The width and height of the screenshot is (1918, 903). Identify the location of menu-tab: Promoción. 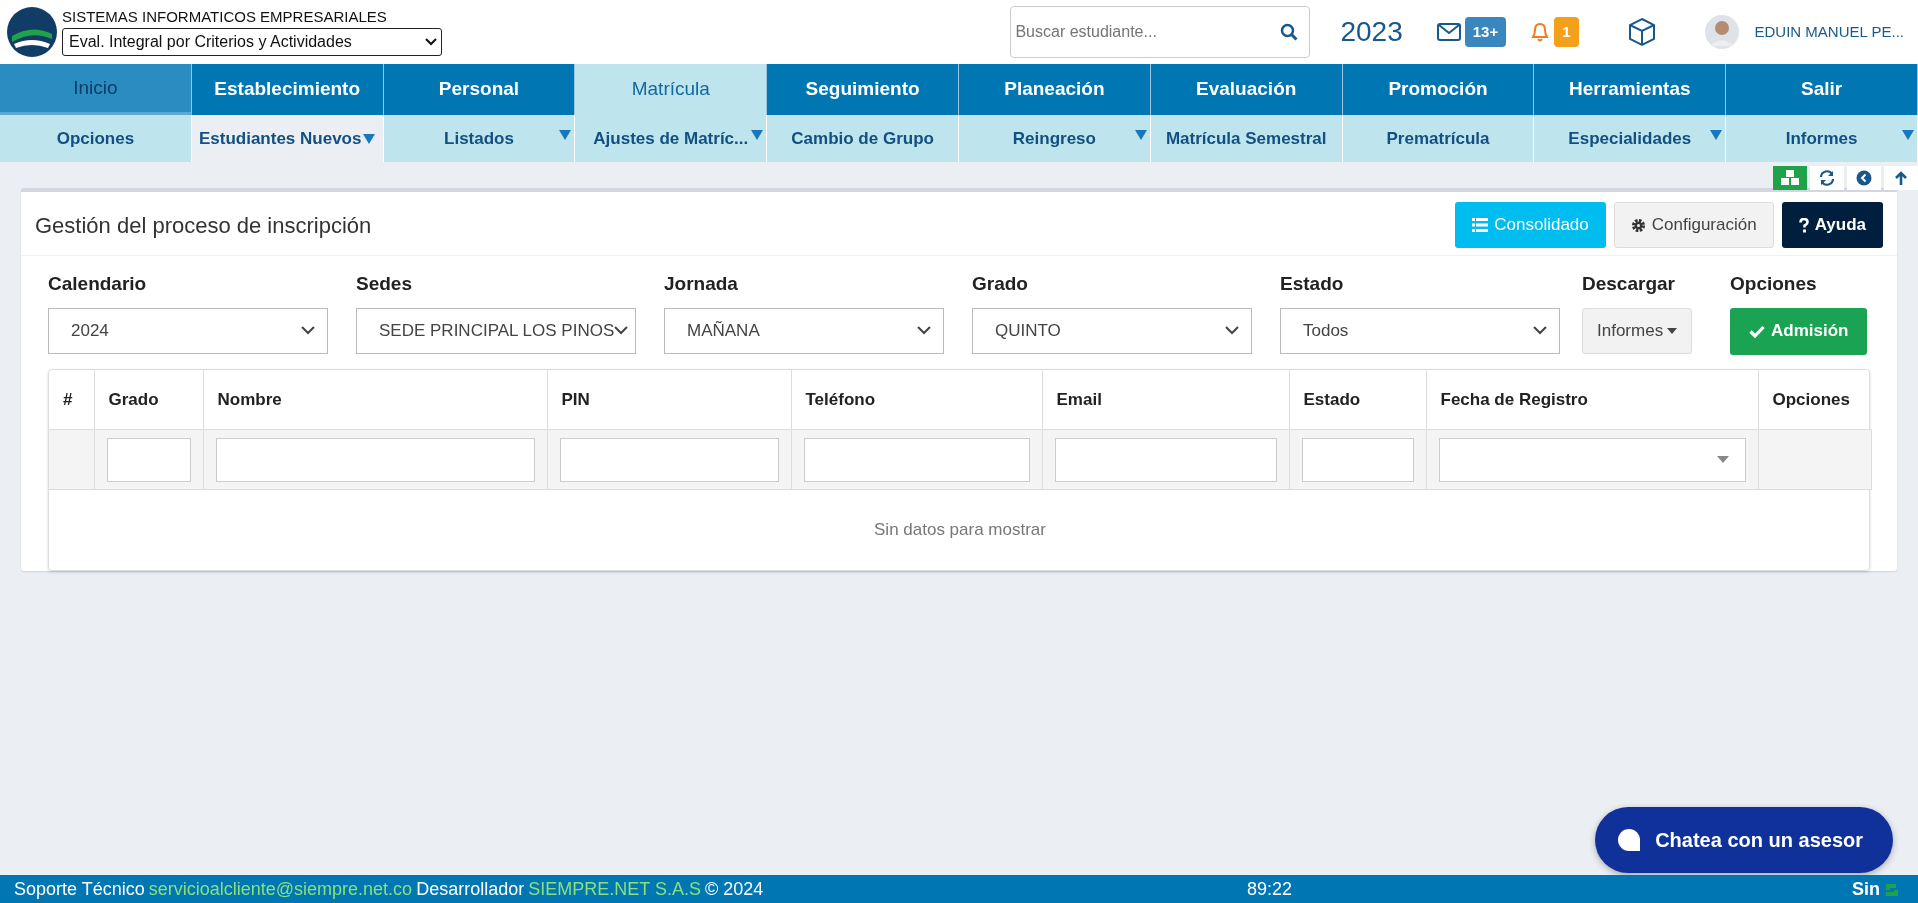
(1438, 89).